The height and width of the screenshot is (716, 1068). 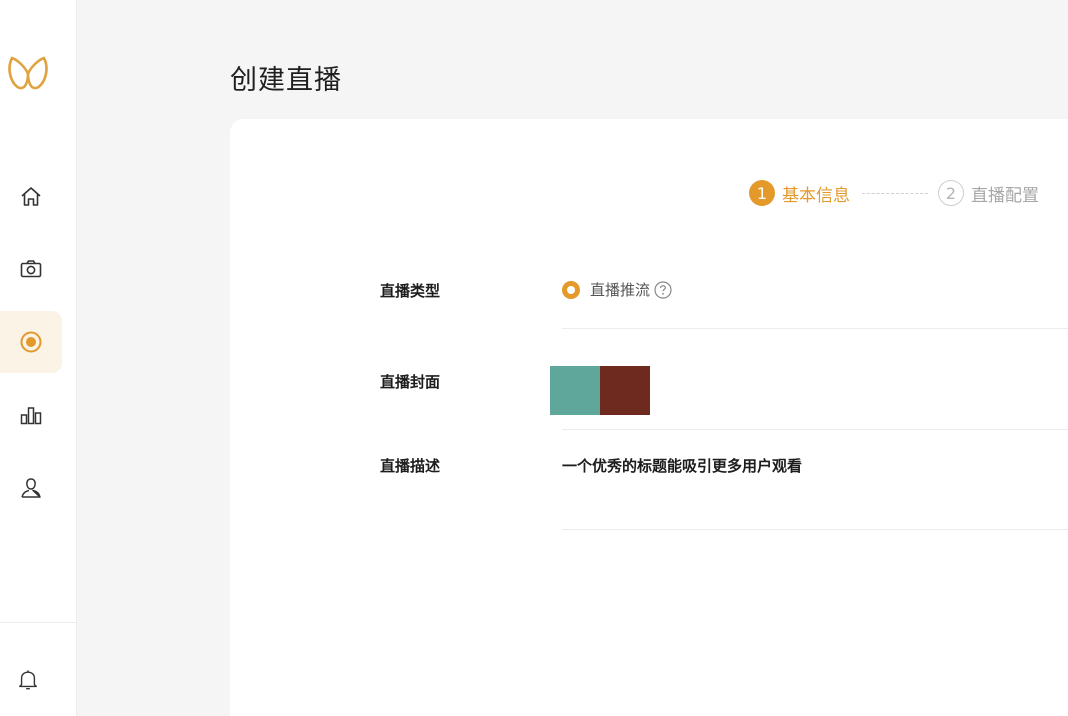 What do you see at coordinates (682, 465) in the screenshot?
I see `live-description-input: 一个优秀的标题能吸引更多用户观看` at bounding box center [682, 465].